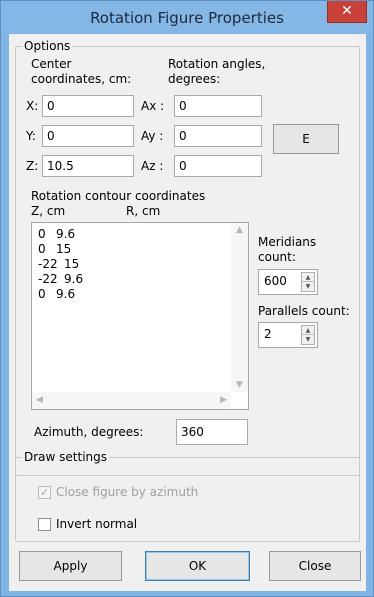 This screenshot has height=597, width=374. Describe the element at coordinates (277, 257) in the screenshot. I see `meridians-label-line2: count:` at that location.